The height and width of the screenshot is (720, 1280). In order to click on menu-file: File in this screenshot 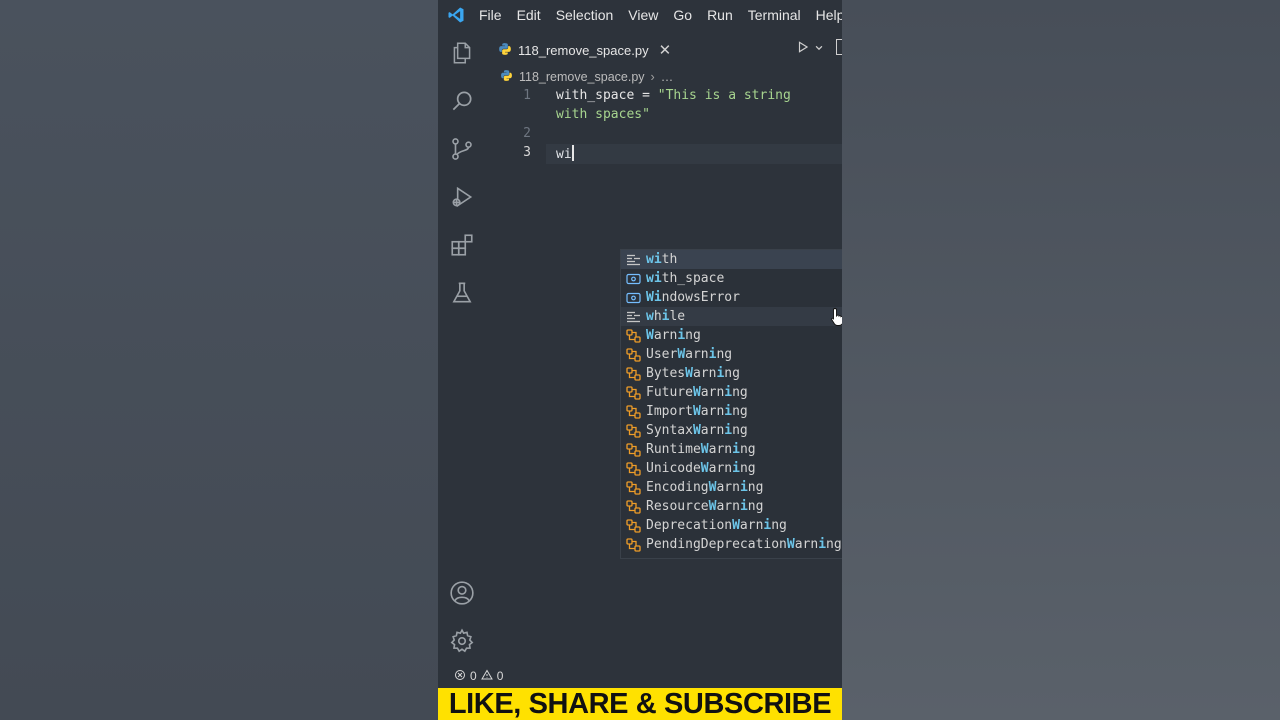, I will do `click(490, 15)`.